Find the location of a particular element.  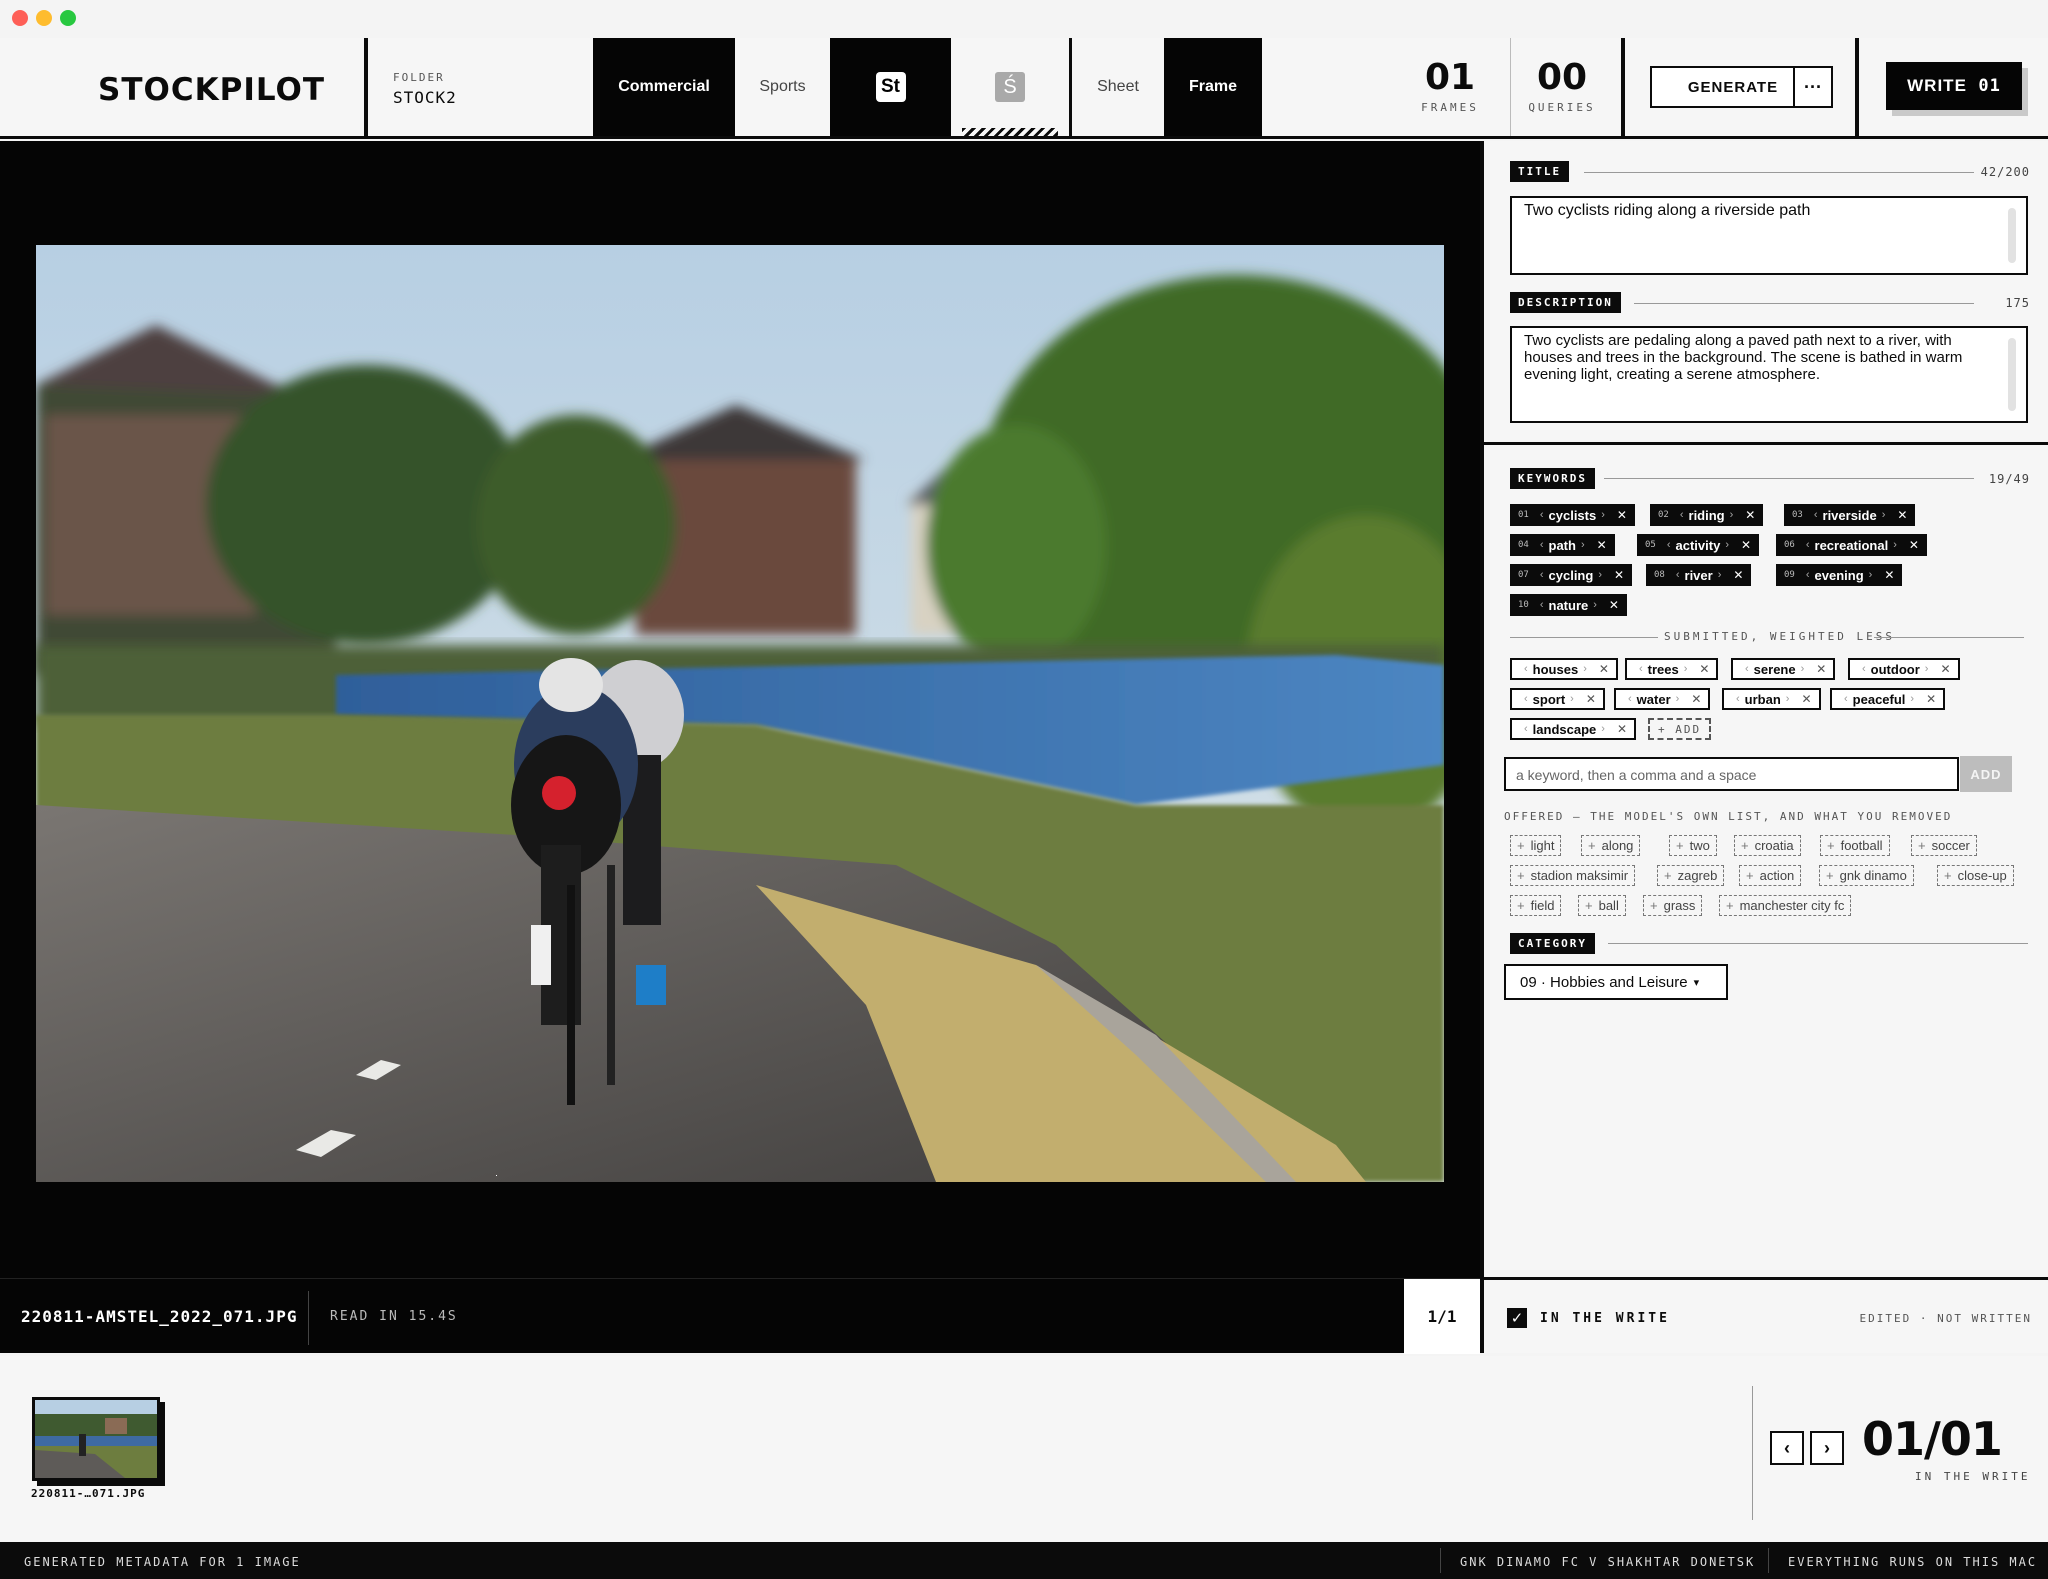

shutterstock-icon: Ś is located at coordinates (1010, 87).